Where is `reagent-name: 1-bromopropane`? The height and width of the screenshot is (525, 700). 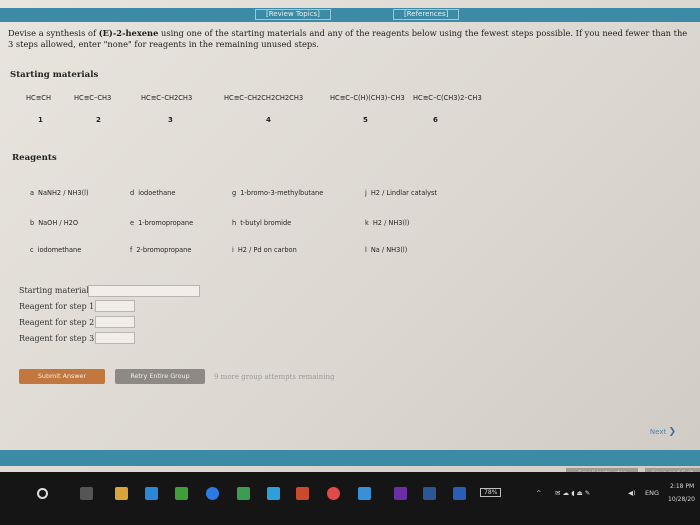 reagent-name: 1-bromopropane is located at coordinates (166, 223).